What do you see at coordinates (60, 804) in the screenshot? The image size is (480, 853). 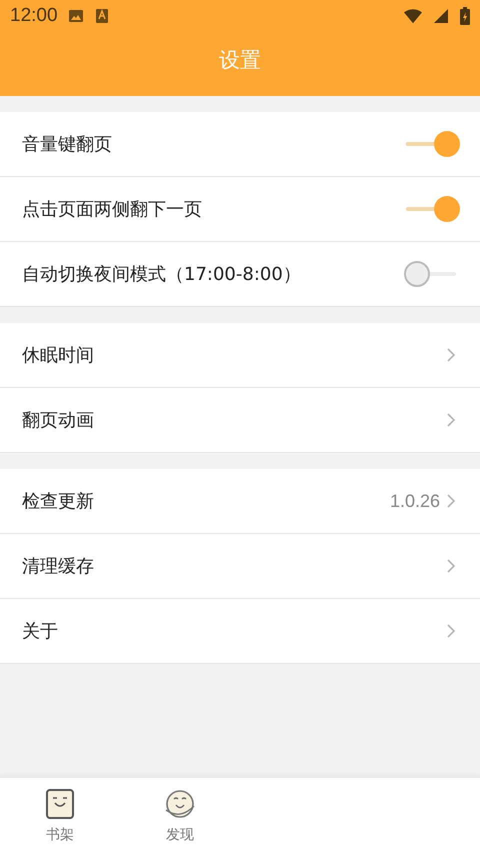 I see `book-face-icon` at bounding box center [60, 804].